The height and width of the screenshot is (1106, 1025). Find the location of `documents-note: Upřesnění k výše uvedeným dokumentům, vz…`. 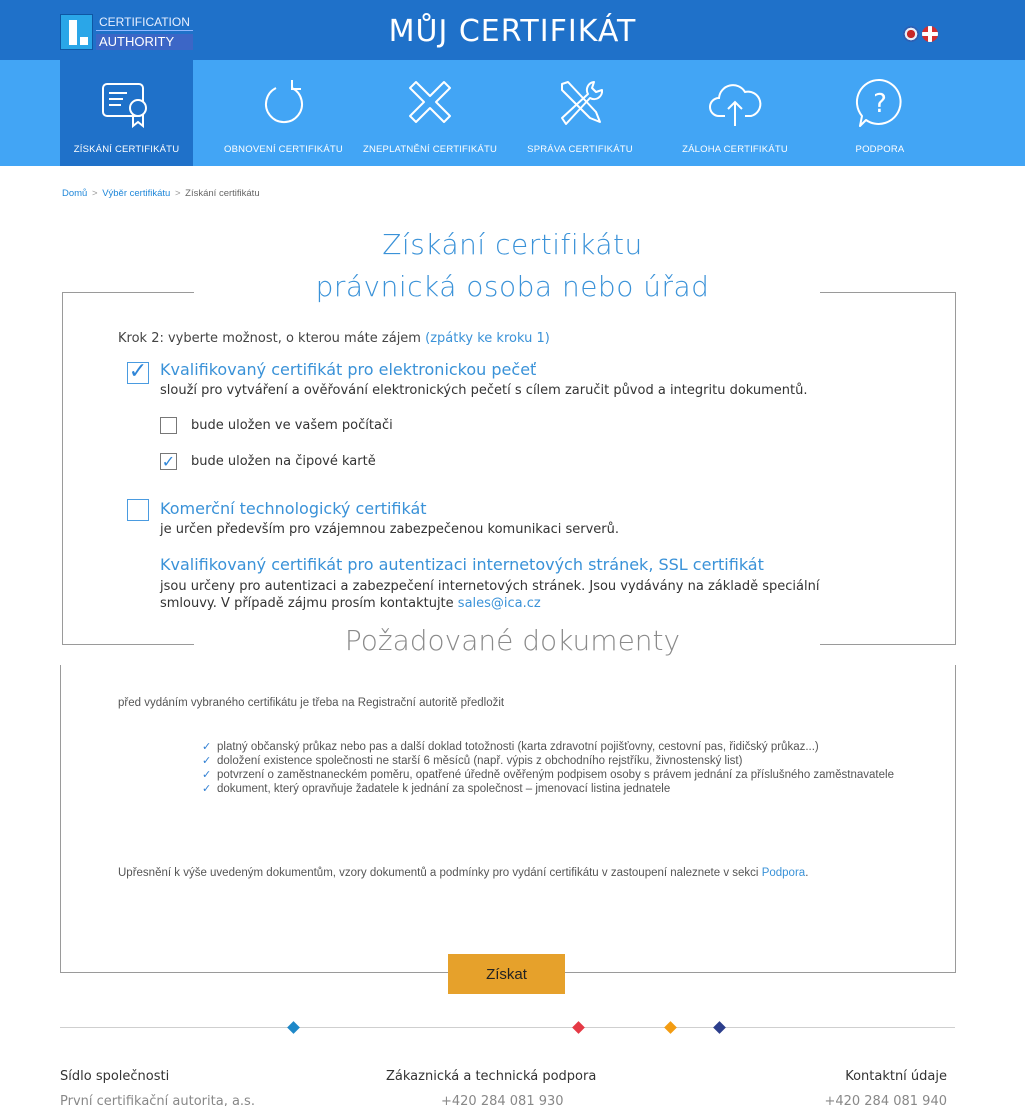

documents-note: Upřesnění k výše uvedeným dokumentům, vz… is located at coordinates (518, 873).